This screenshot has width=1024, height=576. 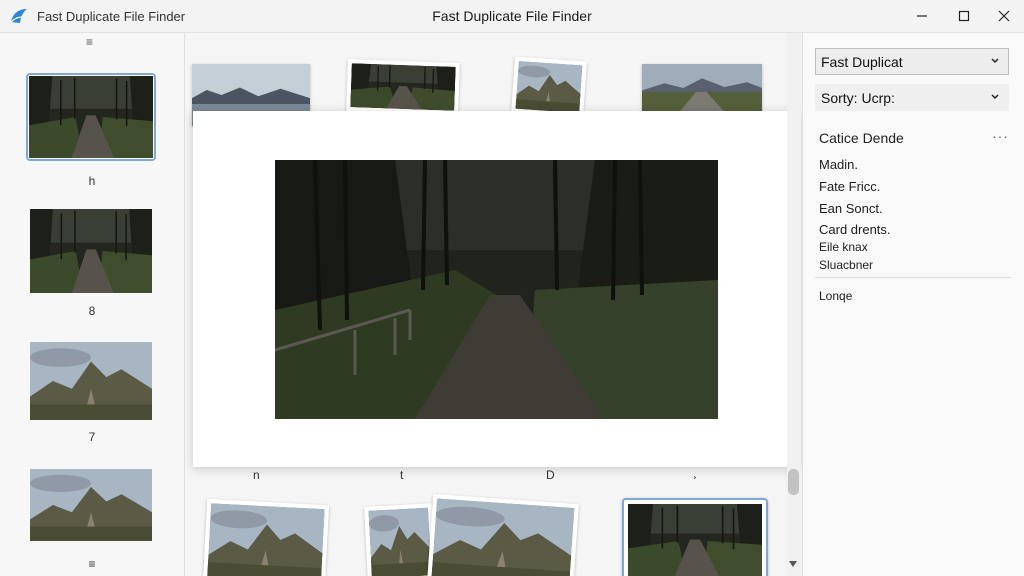 I want to click on more-options-icon: ···, so click(x=1000, y=136).